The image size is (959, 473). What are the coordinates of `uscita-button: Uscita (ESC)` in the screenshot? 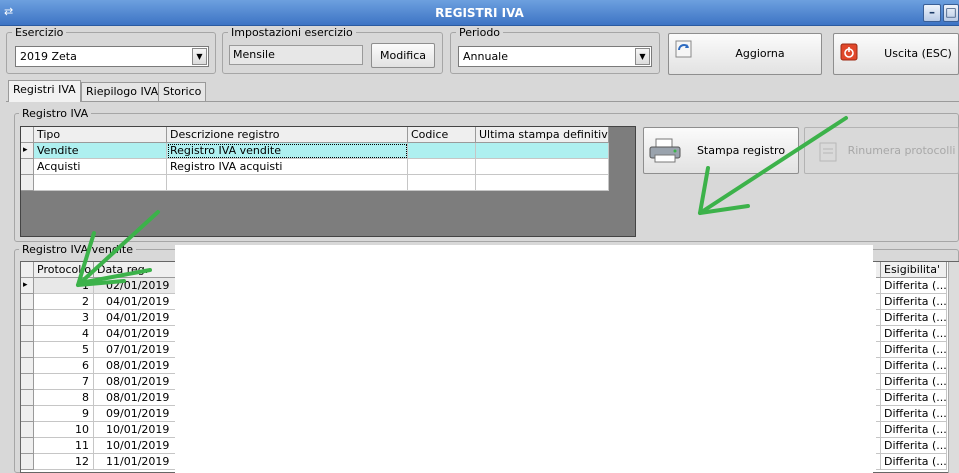 It's located at (896, 54).